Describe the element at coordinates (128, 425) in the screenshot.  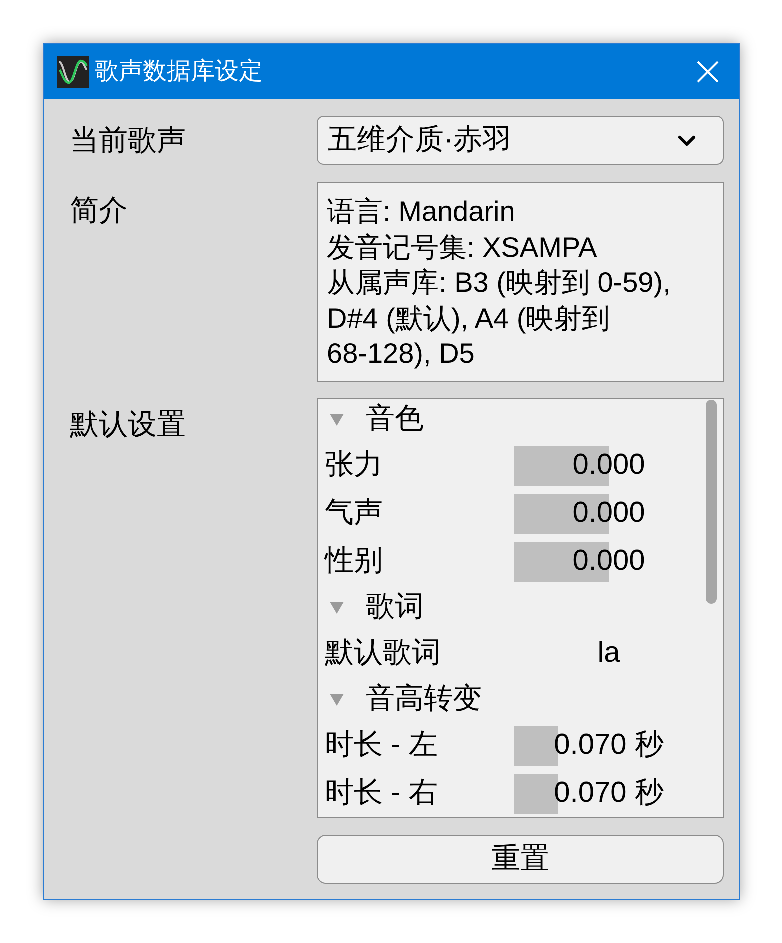
I see `field-label: 默认设置` at that location.